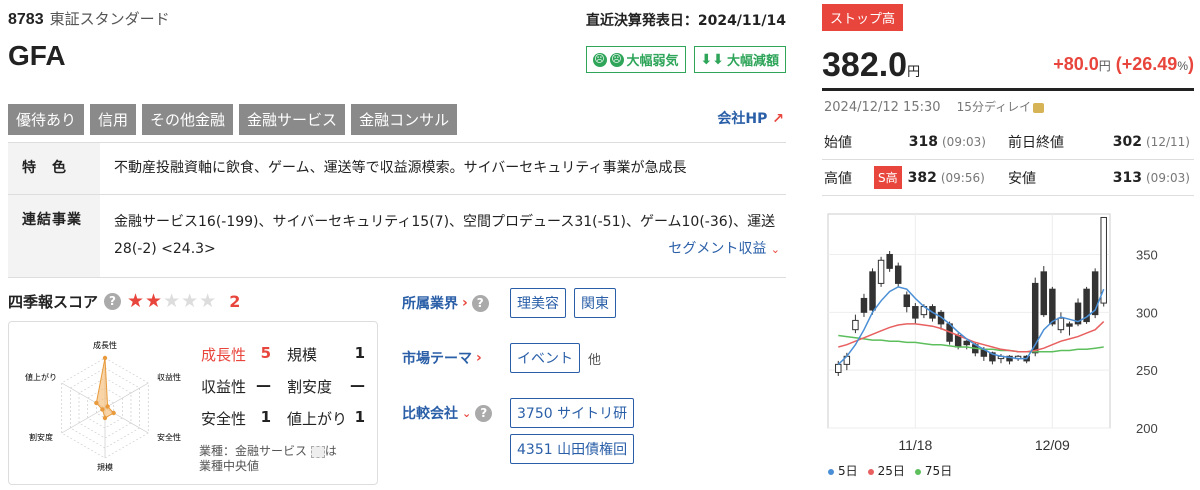  What do you see at coordinates (717, 249) in the screenshot?
I see `segment-link-label: セグメント収益` at bounding box center [717, 249].